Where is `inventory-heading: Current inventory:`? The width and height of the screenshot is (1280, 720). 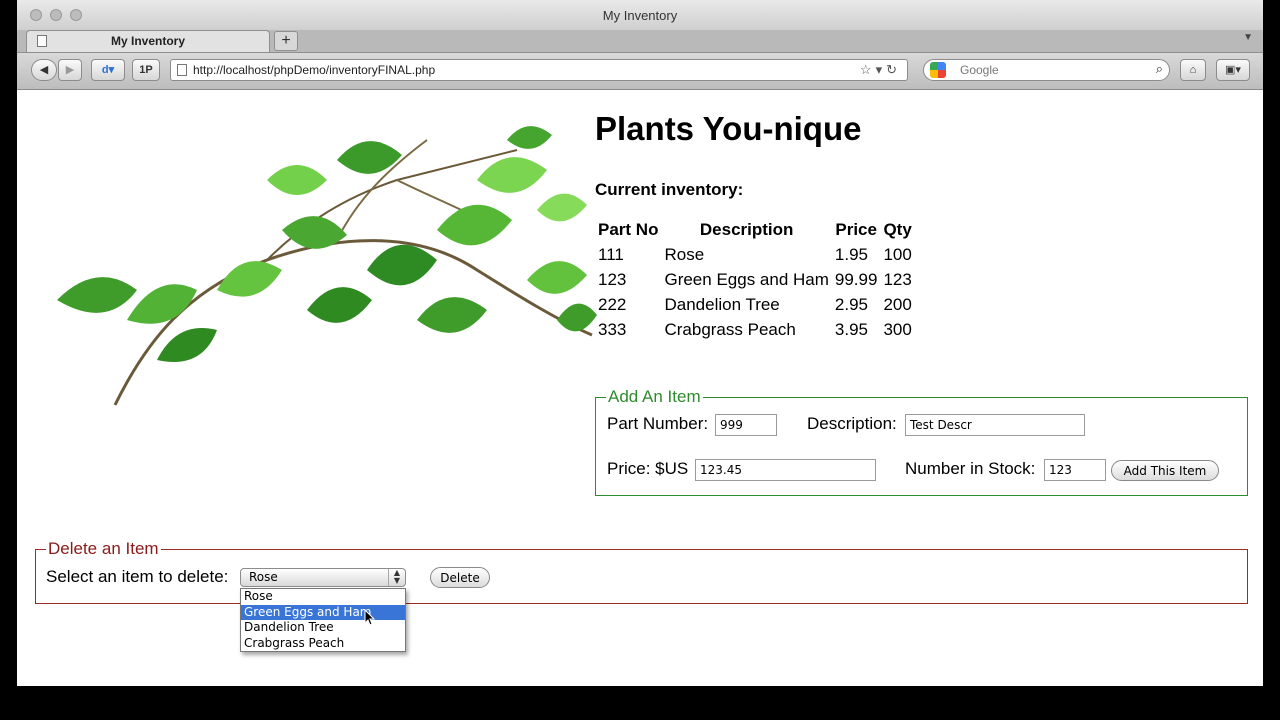 inventory-heading: Current inventory: is located at coordinates (669, 189).